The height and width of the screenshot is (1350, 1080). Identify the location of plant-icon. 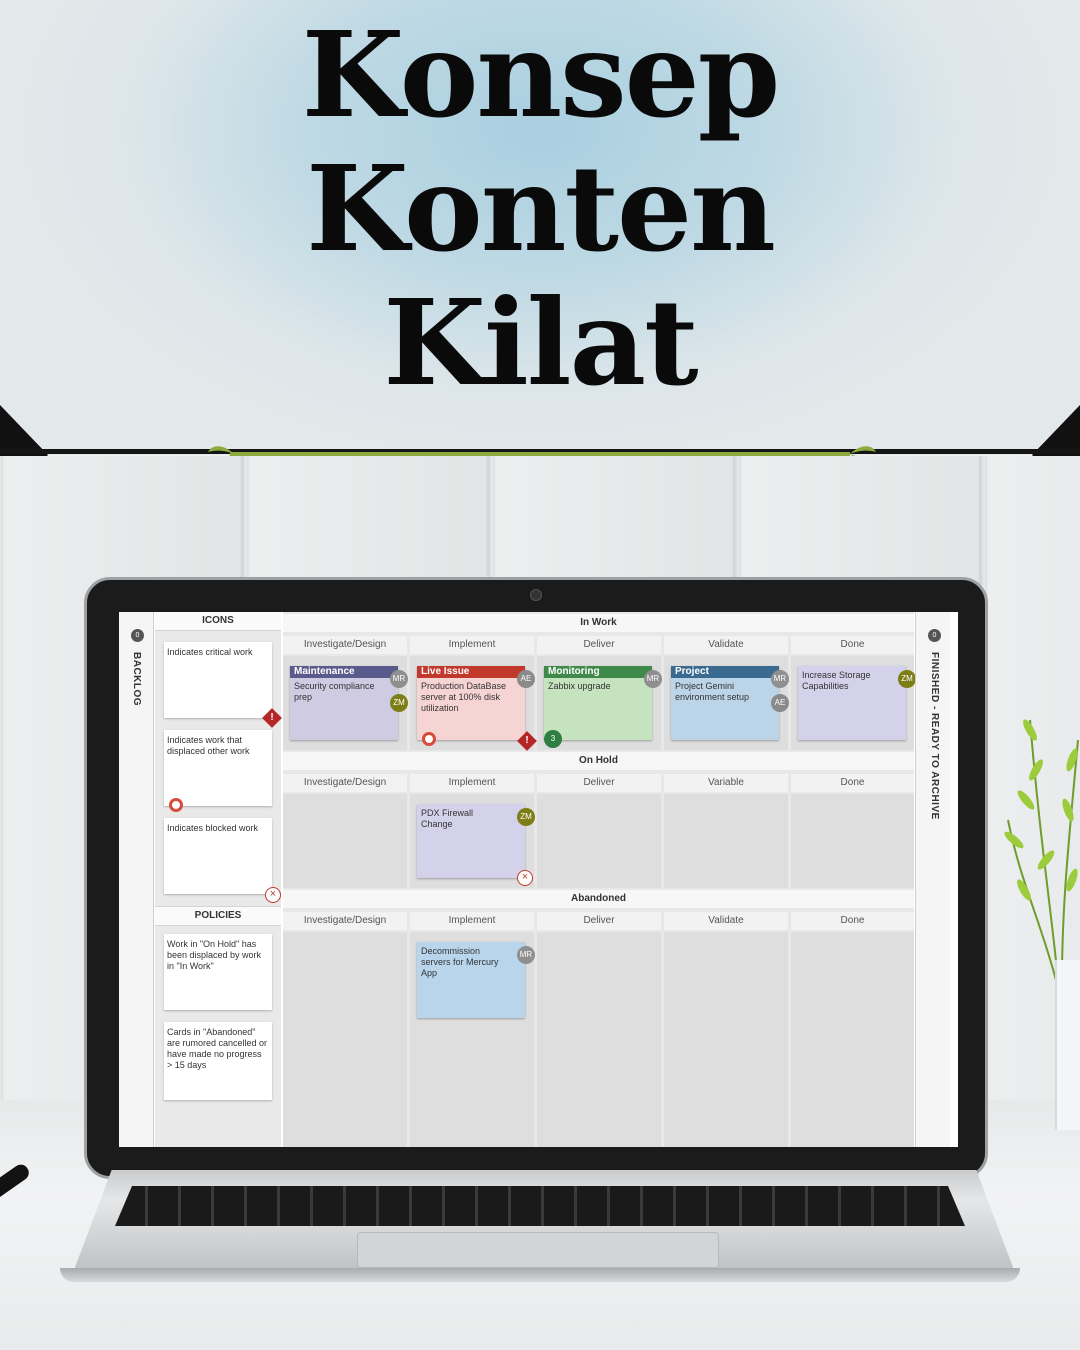
(1041, 849).